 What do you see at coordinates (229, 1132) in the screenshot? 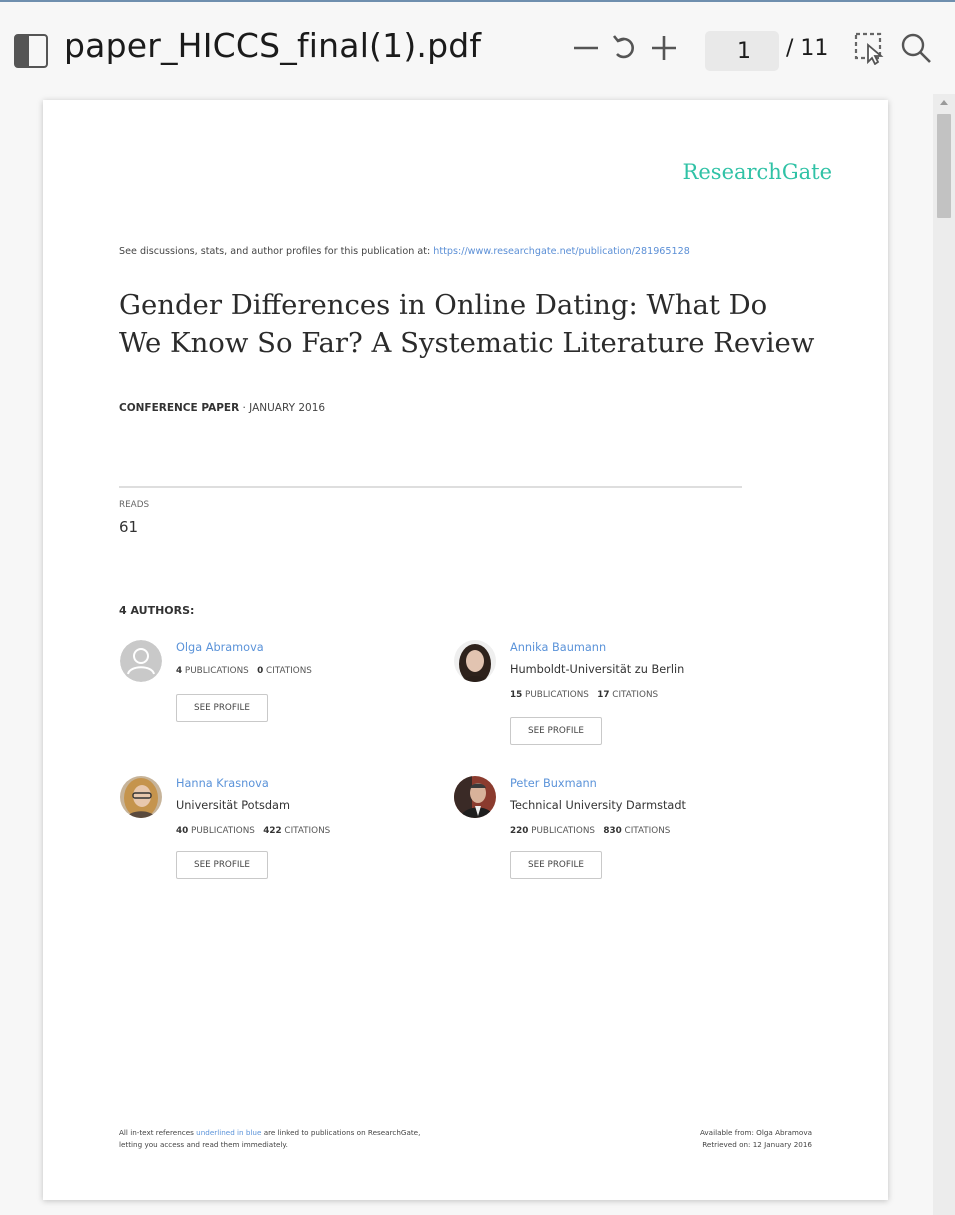
I see `footer-note-link-text: underlined in blue` at bounding box center [229, 1132].